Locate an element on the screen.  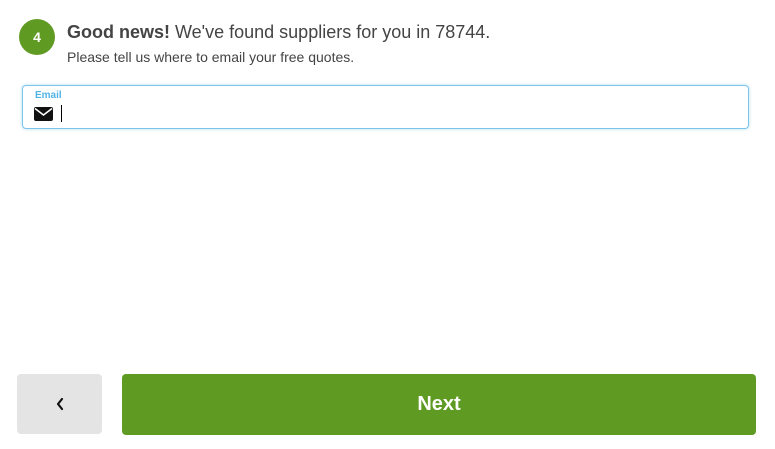
envelope-icon is located at coordinates (43, 114).